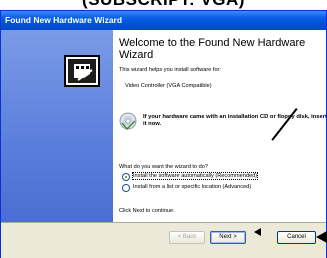 The width and height of the screenshot is (327, 258). Describe the element at coordinates (163, 240) in the screenshot. I see `button-bar: < Back Next > Cancel` at that location.